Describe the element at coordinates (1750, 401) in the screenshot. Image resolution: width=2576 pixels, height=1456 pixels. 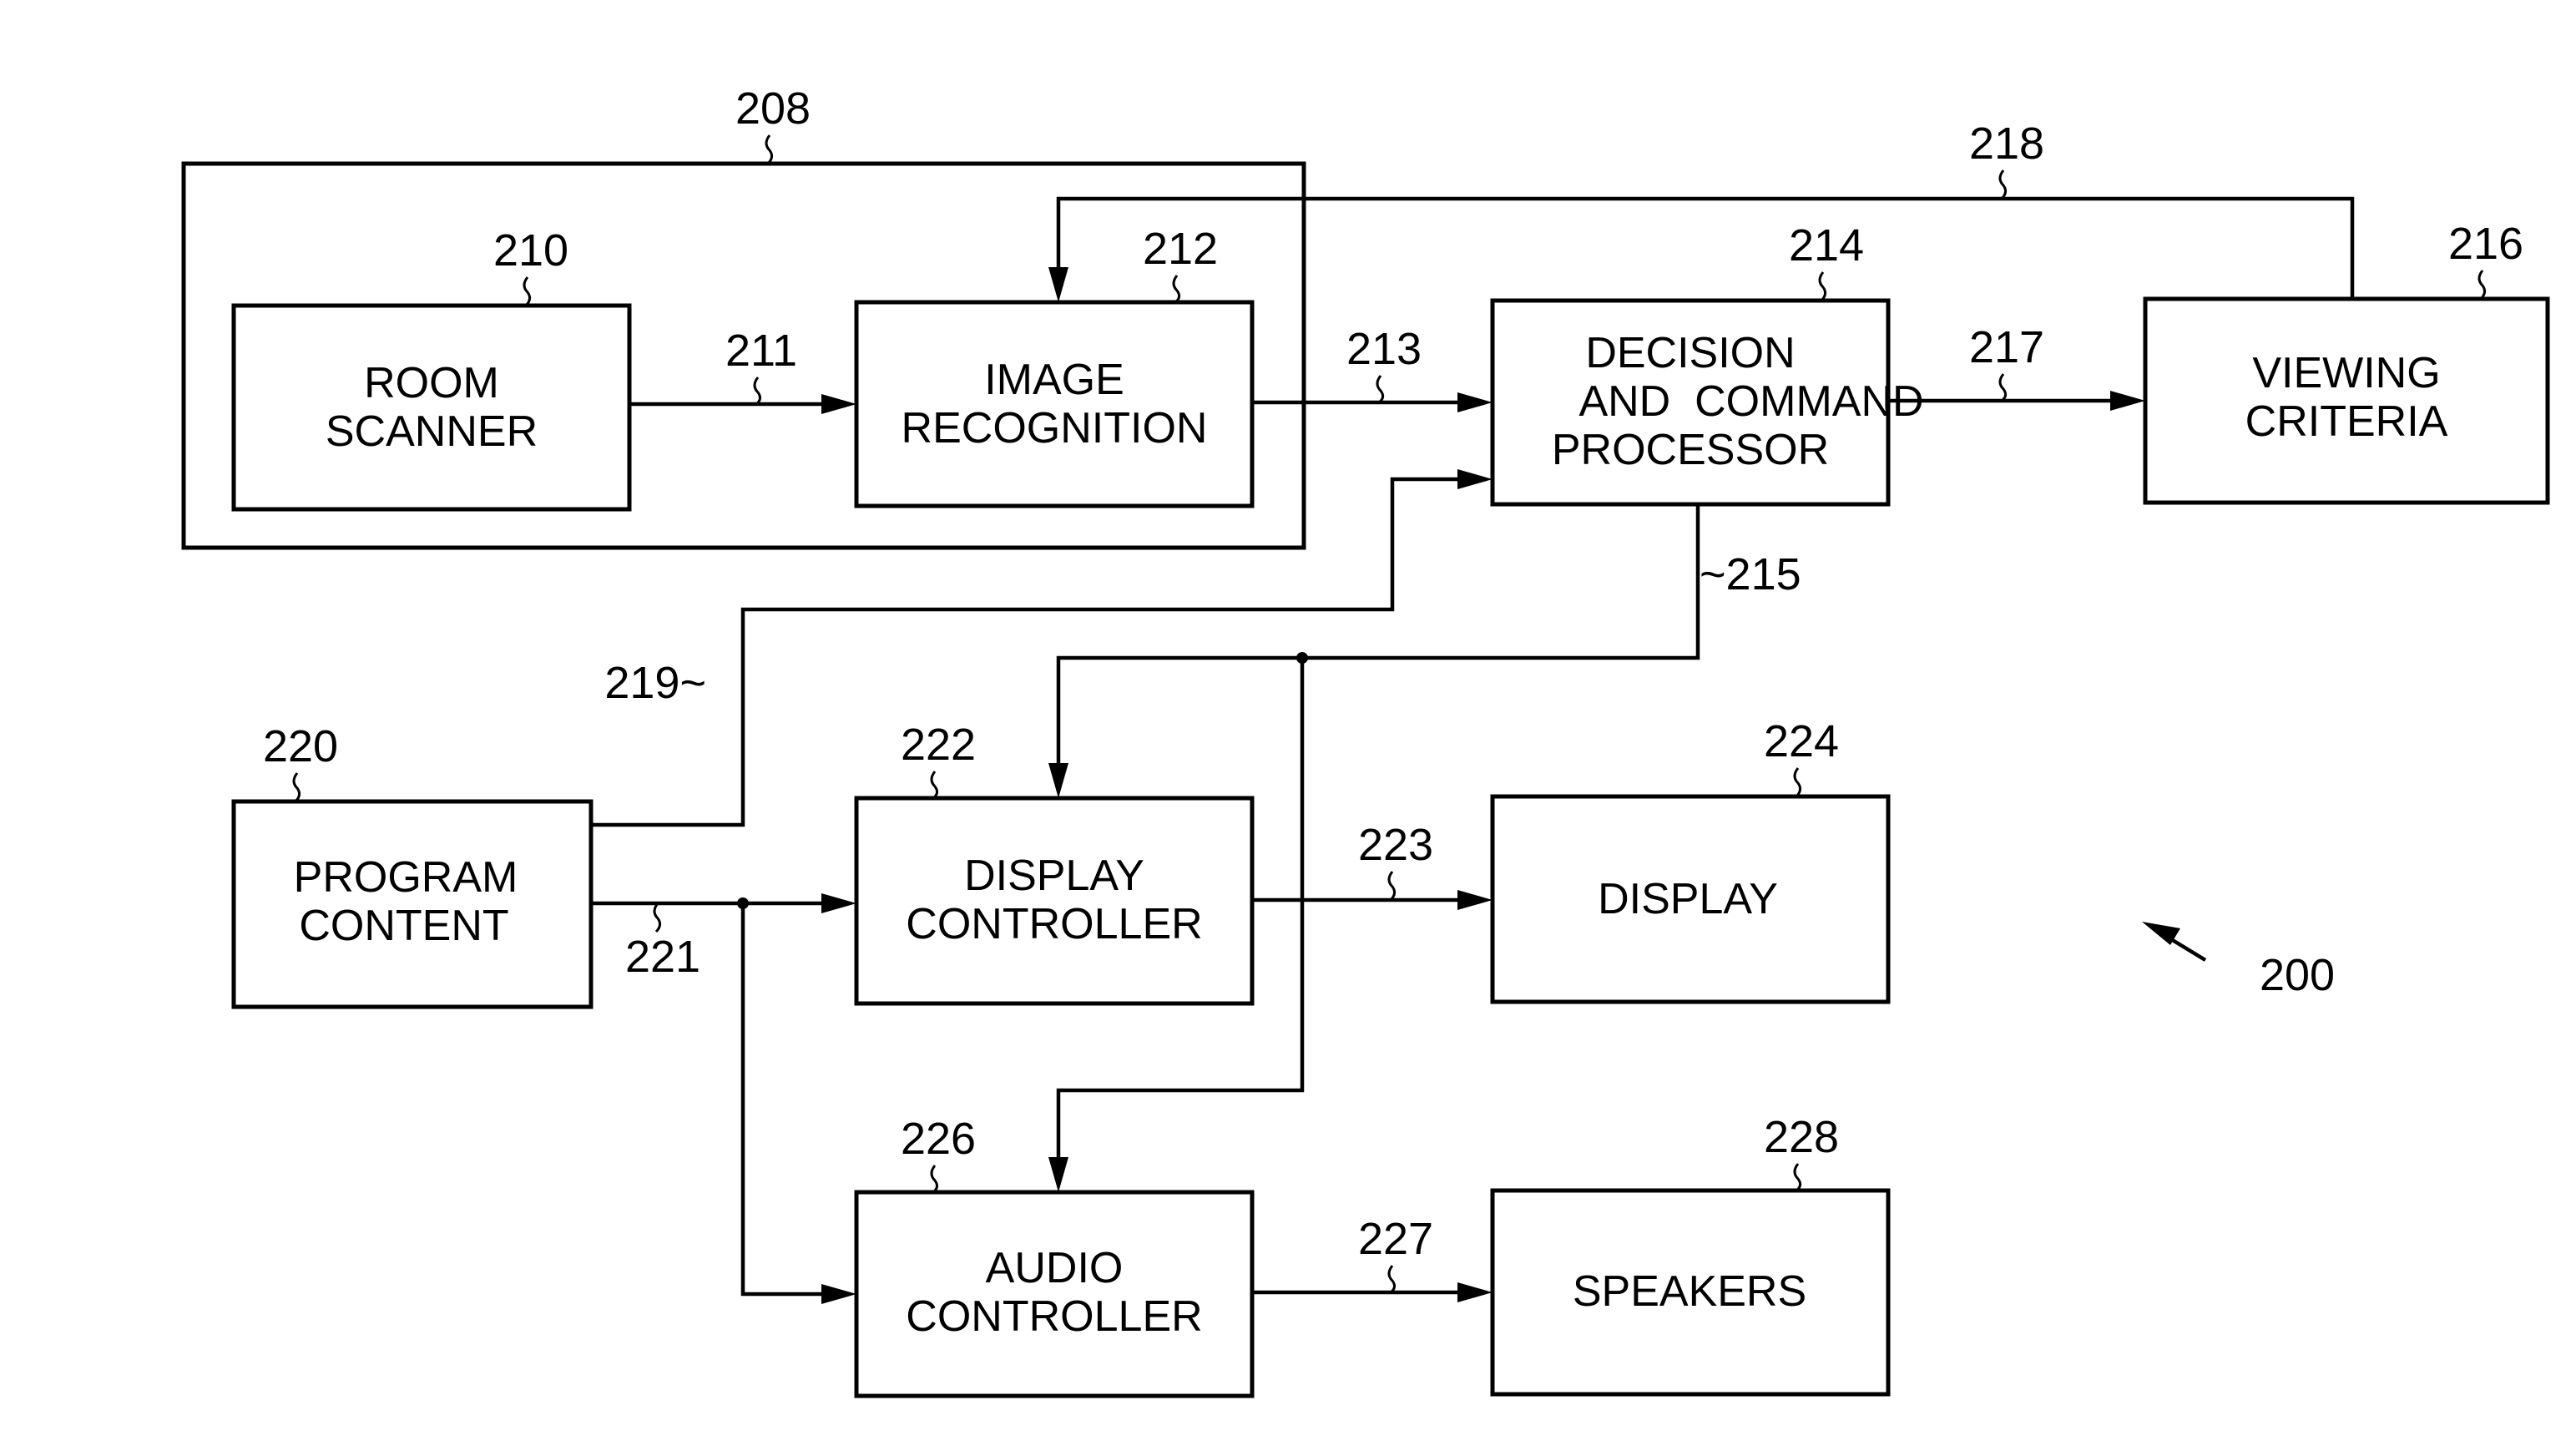
I see `decision-processor-label-line2: AND COMMAND` at that location.